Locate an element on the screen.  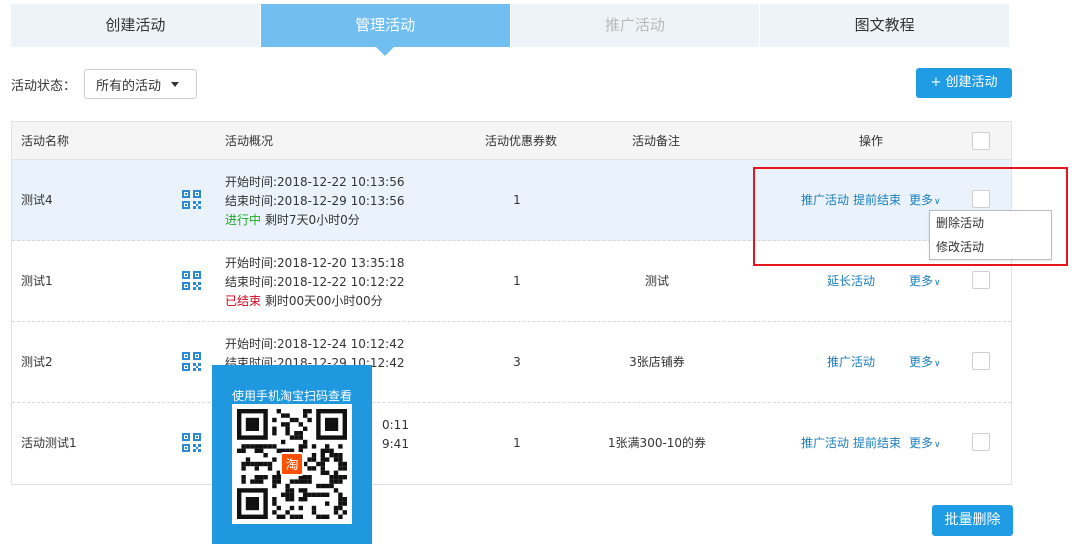
table-header: 活动名称 活动概况 活动优惠券数 活动备注 操作 is located at coordinates (511, 141).